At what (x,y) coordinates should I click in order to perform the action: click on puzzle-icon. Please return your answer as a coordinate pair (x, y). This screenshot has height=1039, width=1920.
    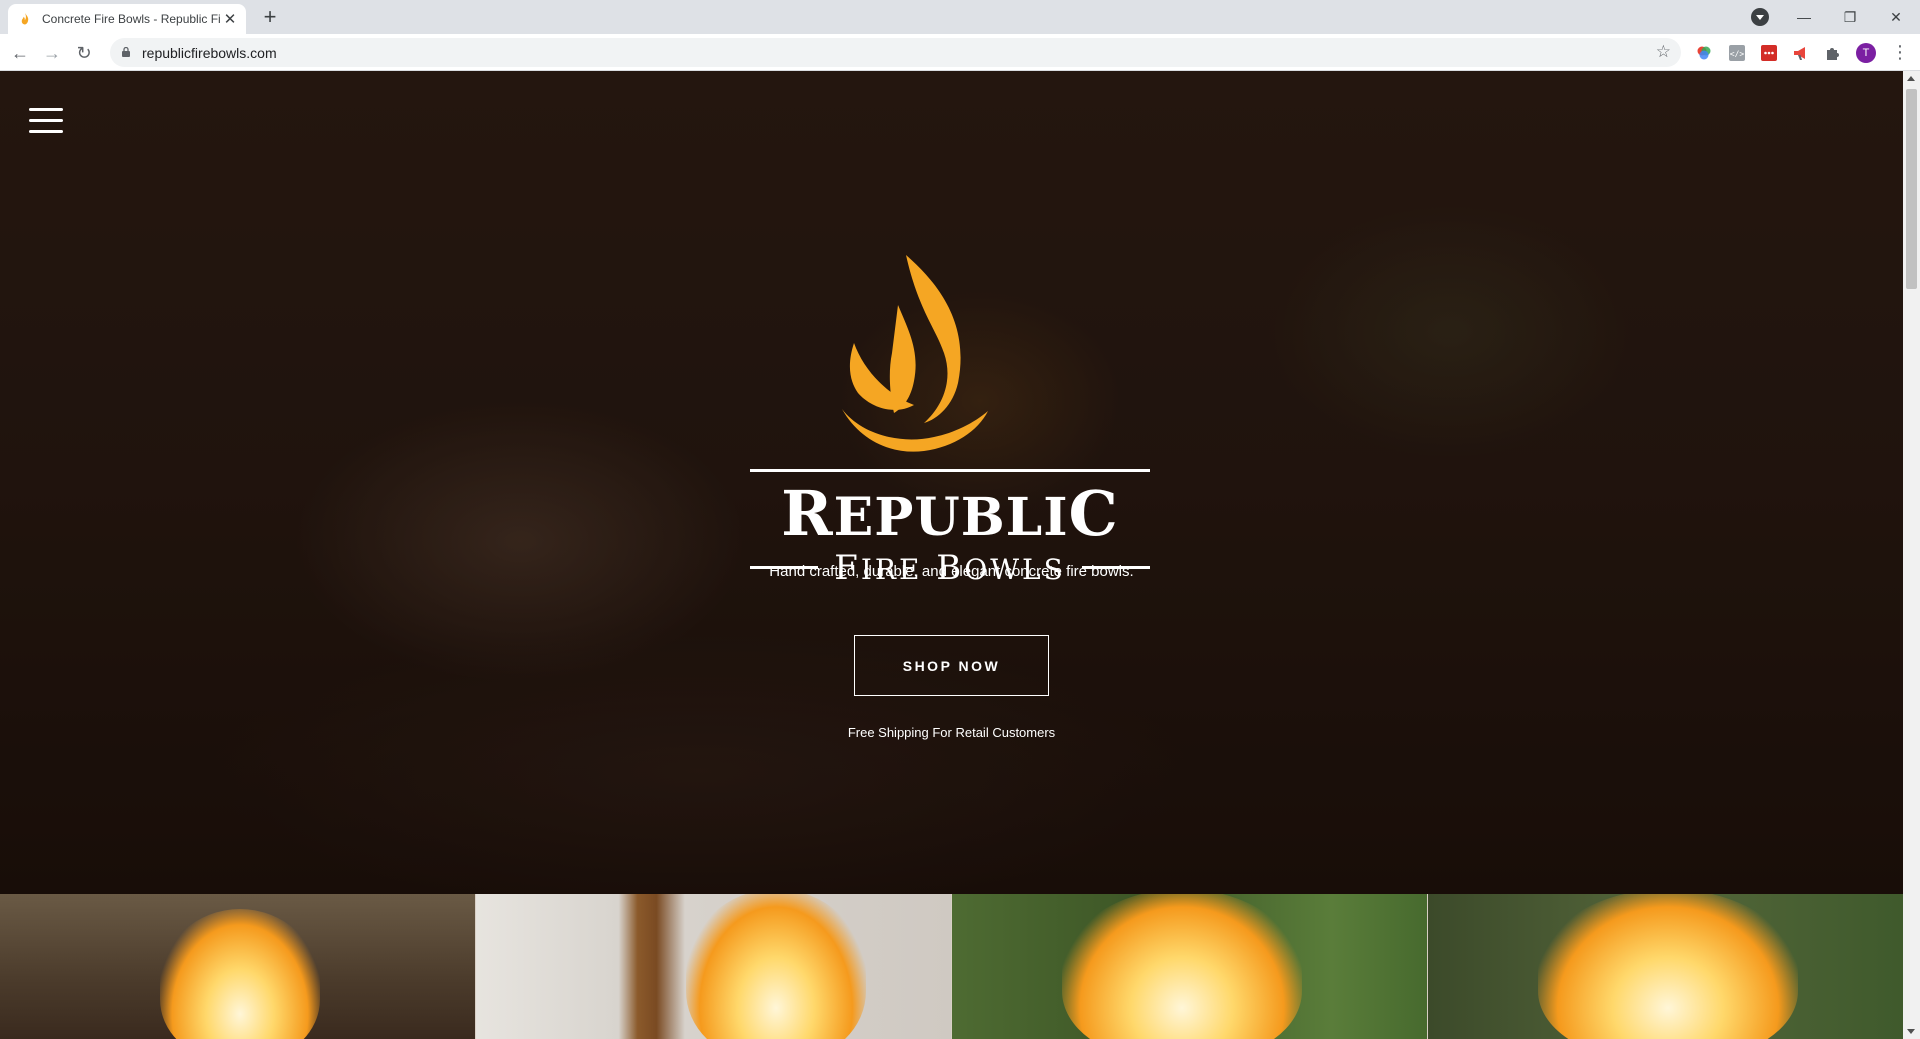
    Looking at the image, I should click on (1833, 53).